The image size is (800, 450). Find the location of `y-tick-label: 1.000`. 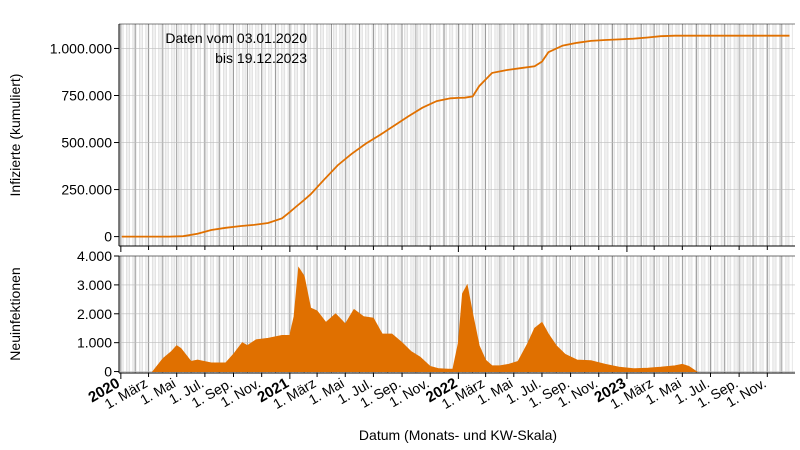

y-tick-label: 1.000 is located at coordinates (94, 343).